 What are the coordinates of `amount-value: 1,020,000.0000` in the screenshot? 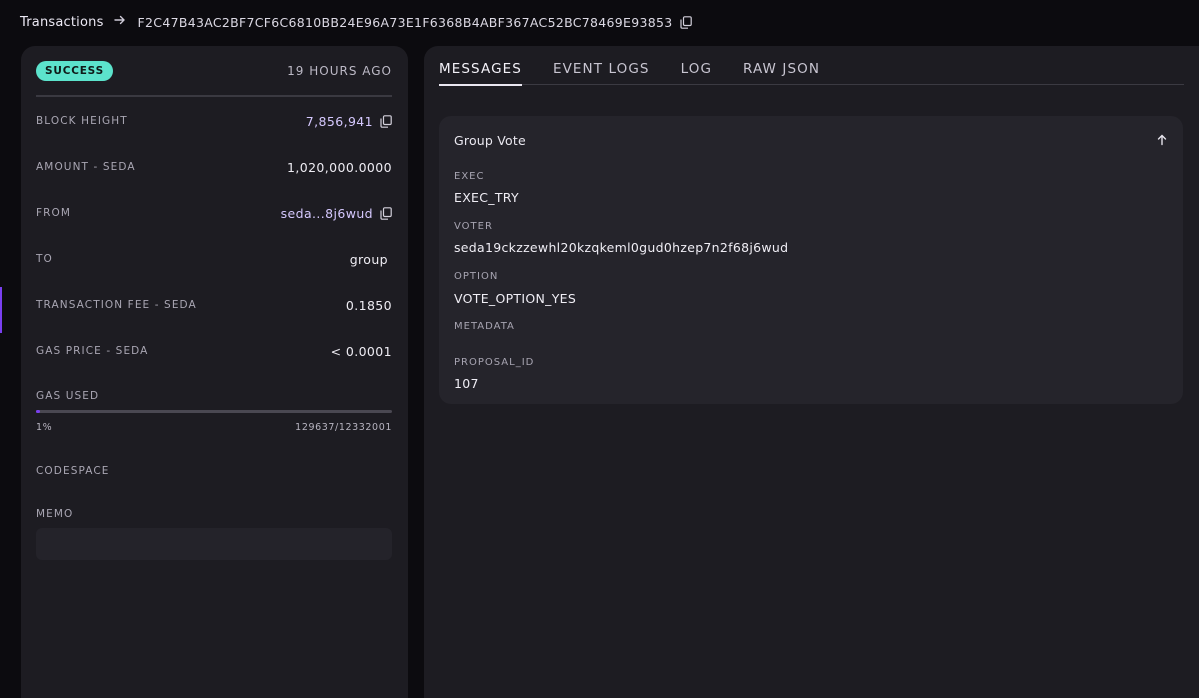 It's located at (339, 167).